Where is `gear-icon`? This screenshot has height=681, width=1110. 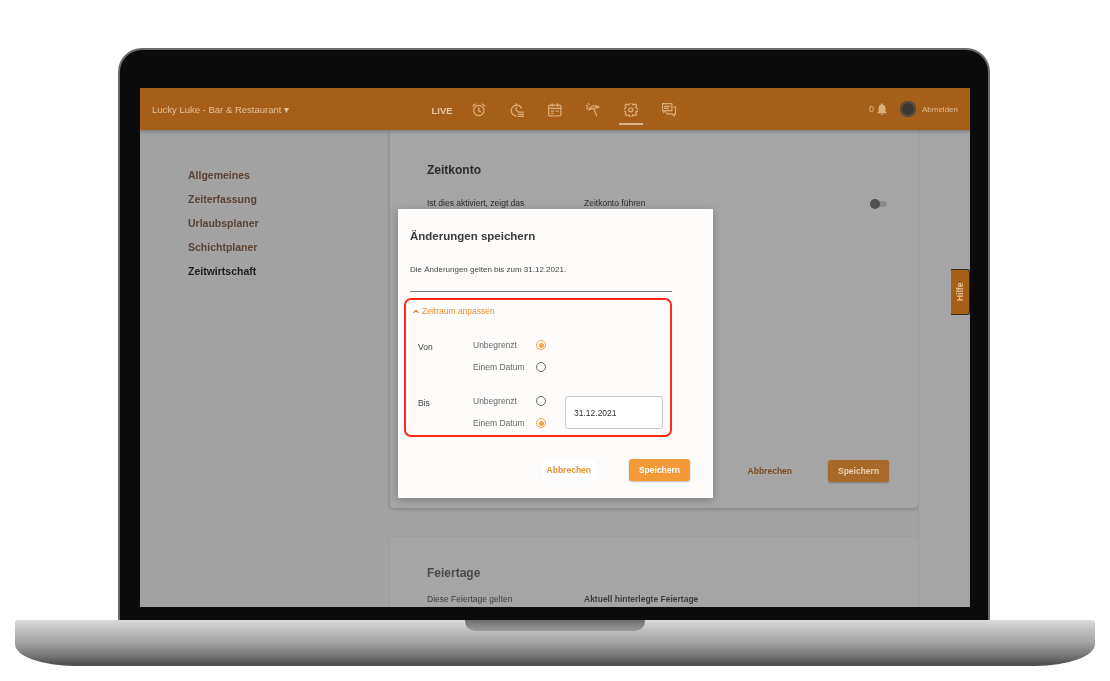 gear-icon is located at coordinates (631, 110).